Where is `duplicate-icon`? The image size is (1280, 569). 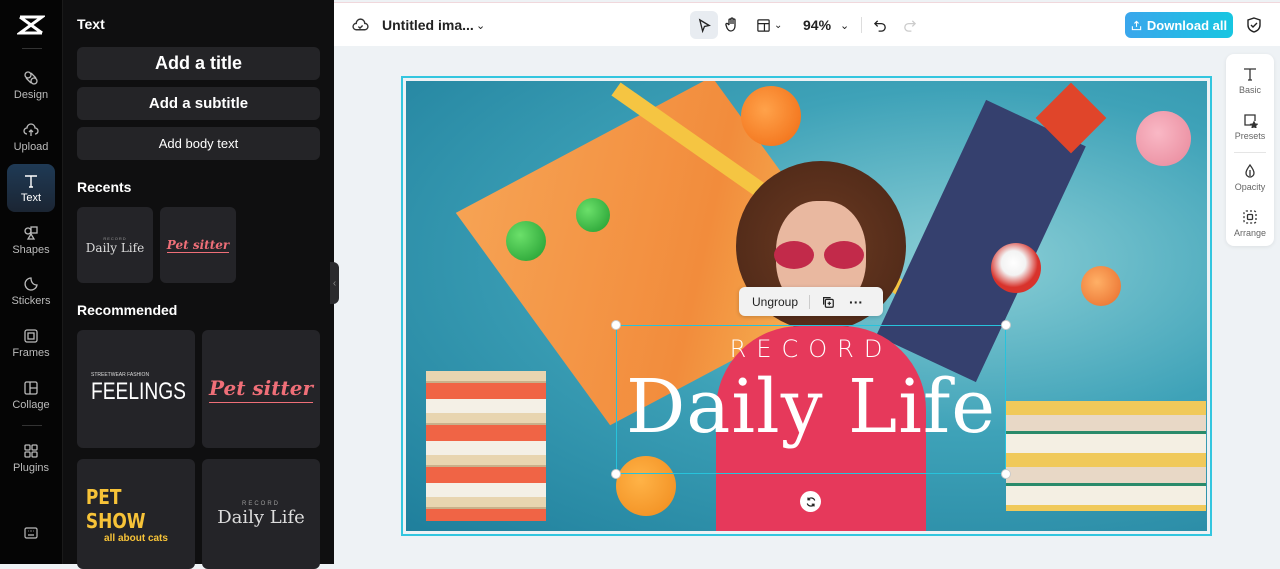
duplicate-icon is located at coordinates (828, 302).